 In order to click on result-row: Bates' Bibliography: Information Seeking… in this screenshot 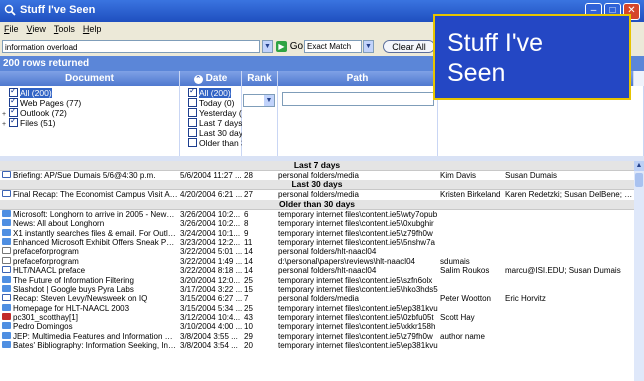, I will do `click(317, 345)`.